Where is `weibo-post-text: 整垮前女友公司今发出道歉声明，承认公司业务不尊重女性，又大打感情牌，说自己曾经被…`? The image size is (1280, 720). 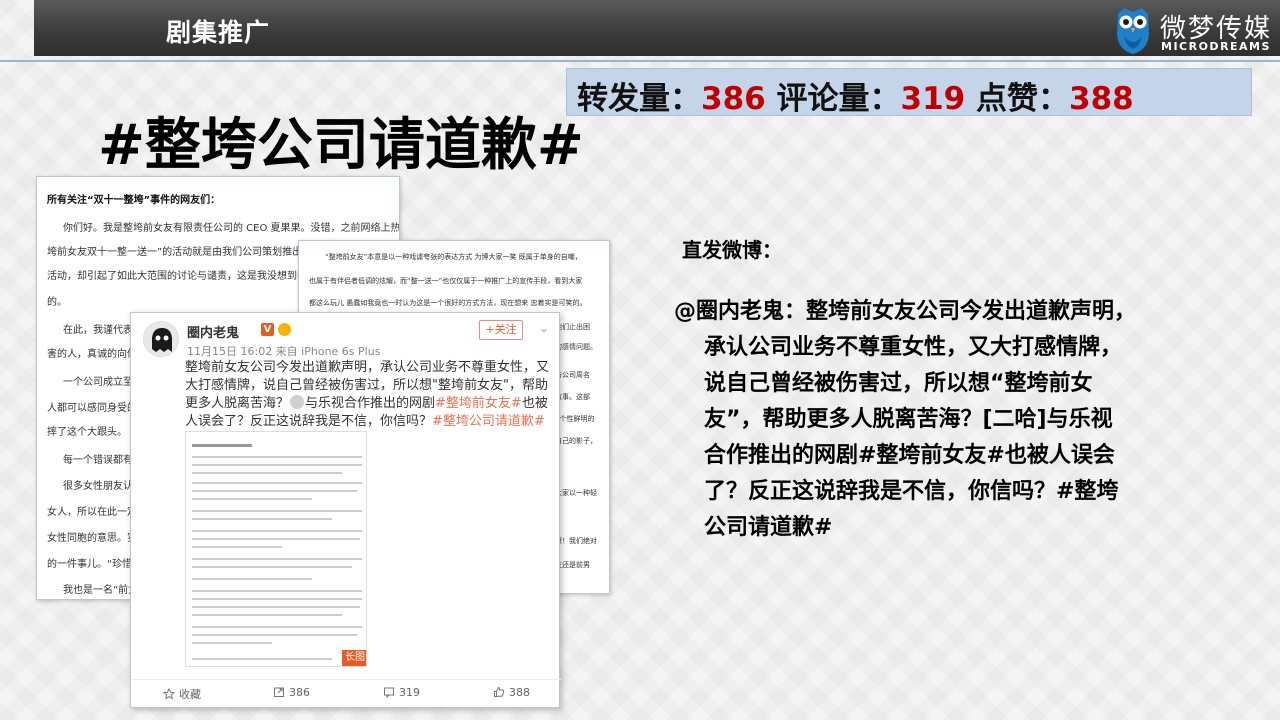 weibo-post-text: 整垮前女友公司今发出道歉声明，承认公司业务不尊重女性，又大打感情牌，说自己曾经被… is located at coordinates (371, 395).